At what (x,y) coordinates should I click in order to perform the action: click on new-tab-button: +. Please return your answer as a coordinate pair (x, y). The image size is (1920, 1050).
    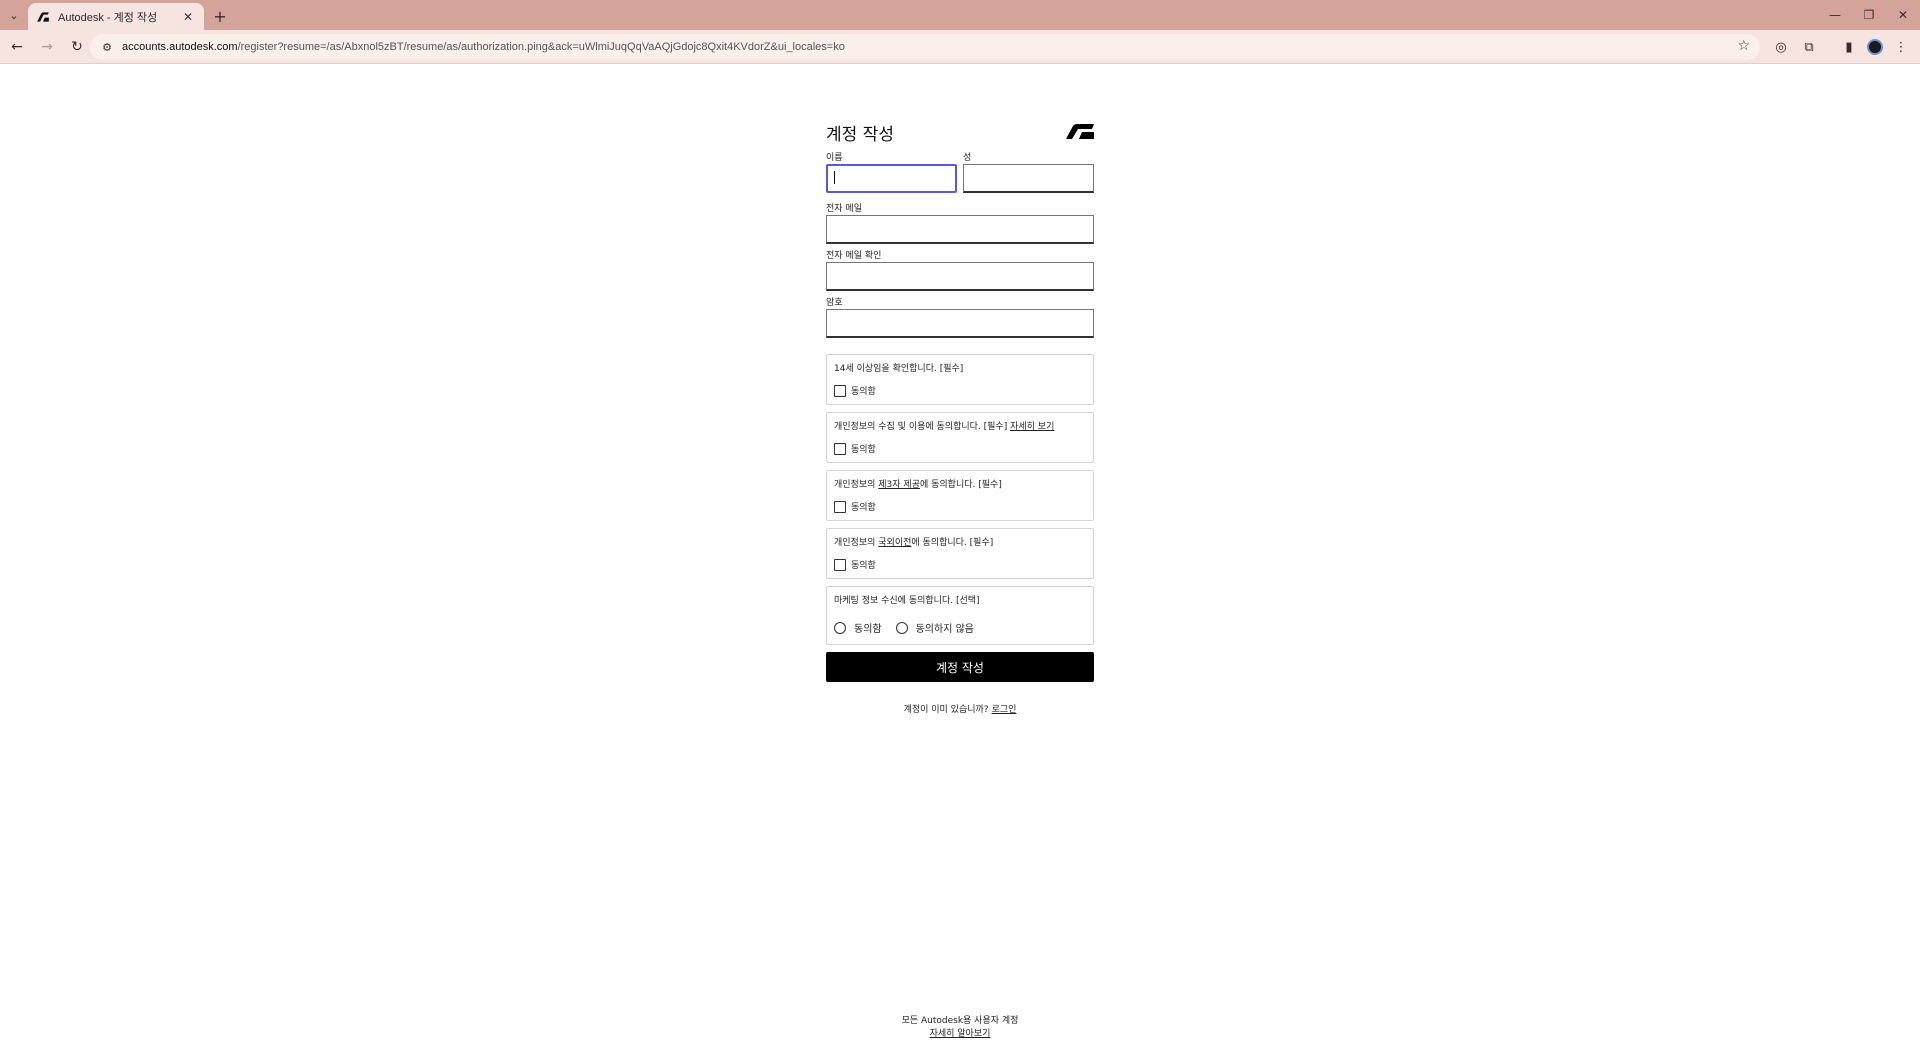
    Looking at the image, I should click on (220, 16).